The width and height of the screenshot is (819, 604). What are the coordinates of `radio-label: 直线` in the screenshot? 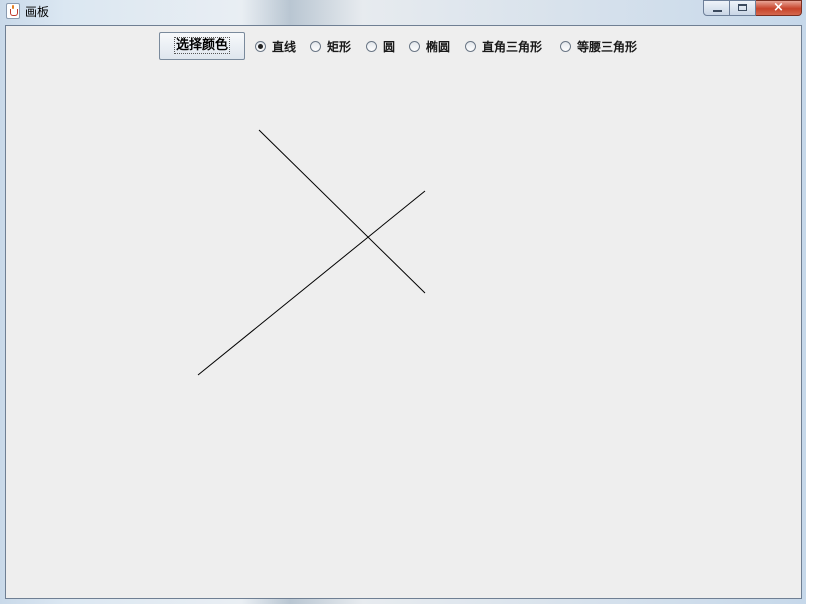 It's located at (284, 46).